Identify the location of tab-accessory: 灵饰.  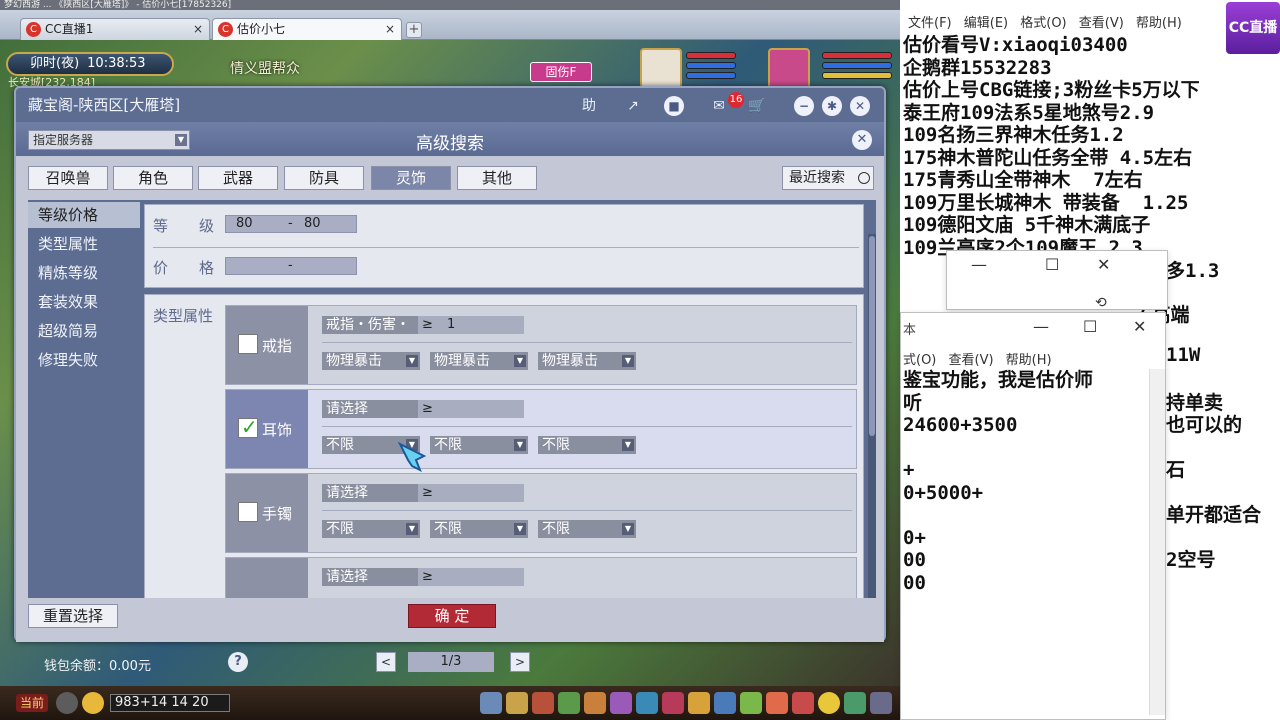
(411, 178).